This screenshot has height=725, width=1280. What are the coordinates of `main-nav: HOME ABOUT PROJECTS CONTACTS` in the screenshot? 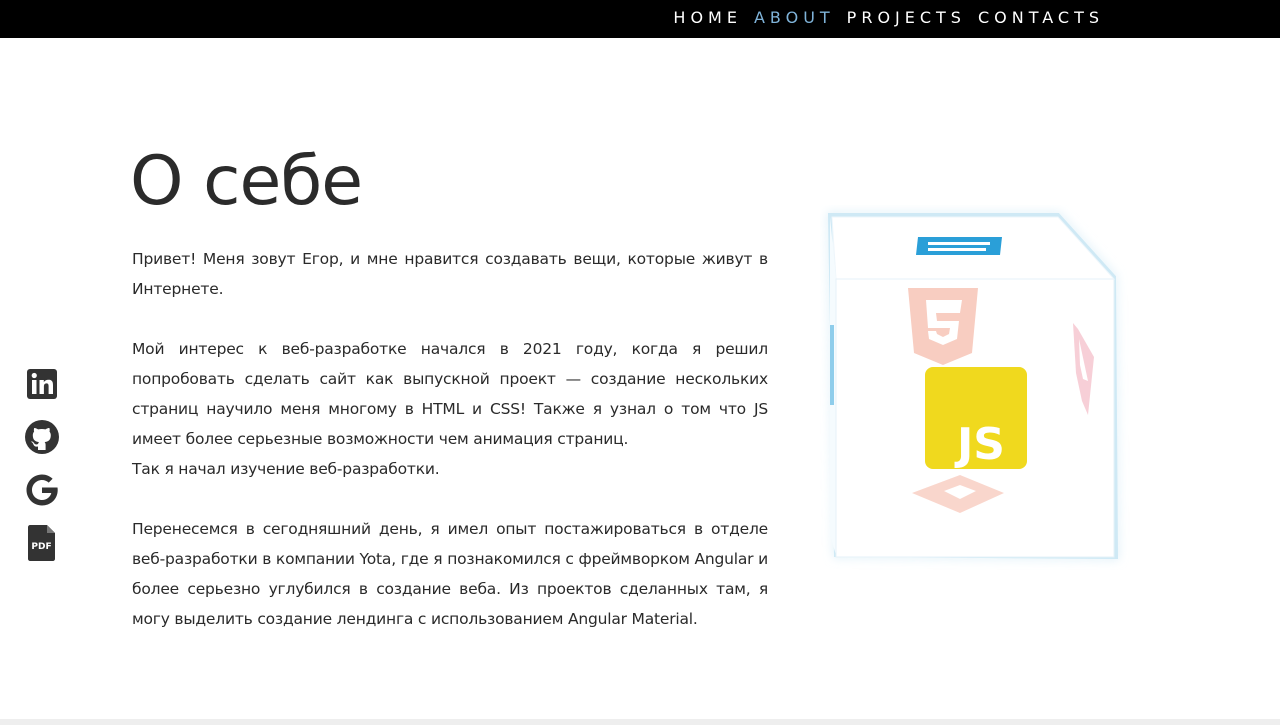 It's located at (882, 17).